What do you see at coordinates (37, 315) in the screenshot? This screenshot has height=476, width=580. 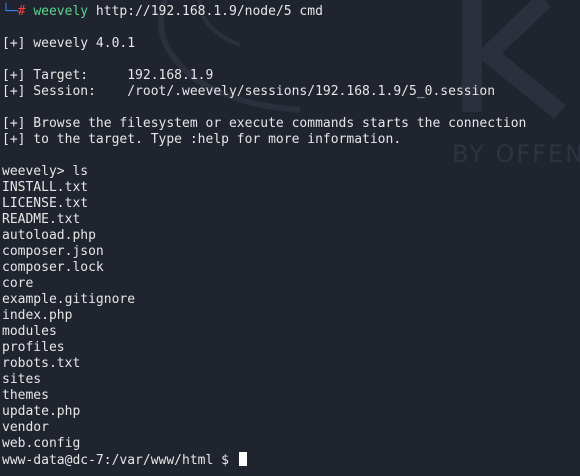 I see `file-entry: index.php` at bounding box center [37, 315].